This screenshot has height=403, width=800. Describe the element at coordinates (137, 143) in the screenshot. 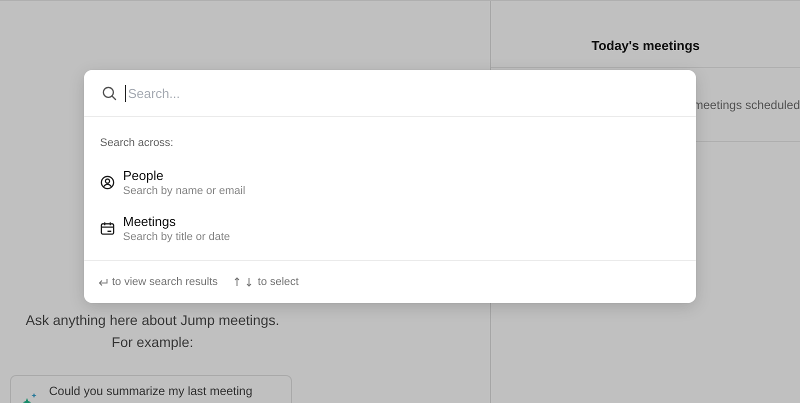

I see `section-label: Search across:` at that location.